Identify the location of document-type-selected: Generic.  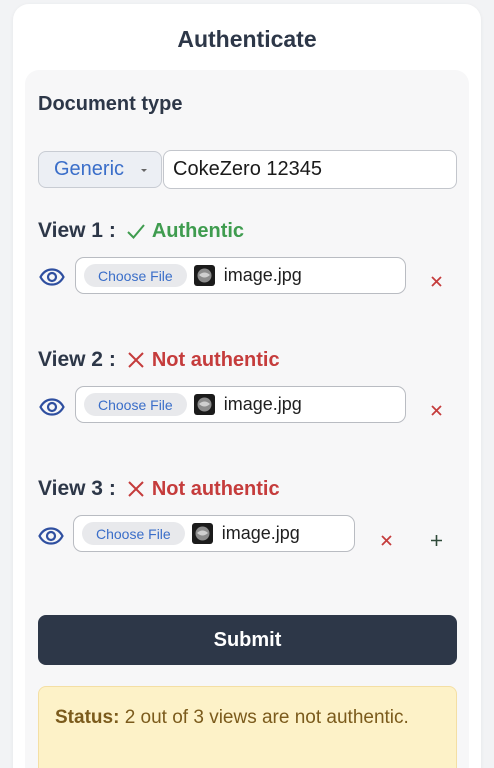
(89, 169).